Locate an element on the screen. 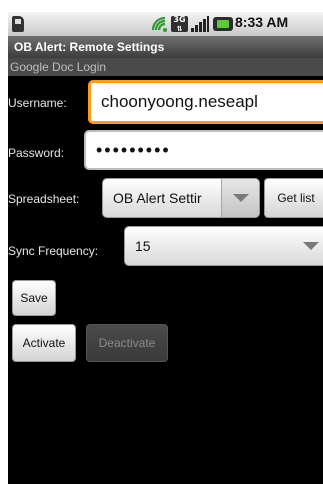  signal-icon is located at coordinates (200, 24).